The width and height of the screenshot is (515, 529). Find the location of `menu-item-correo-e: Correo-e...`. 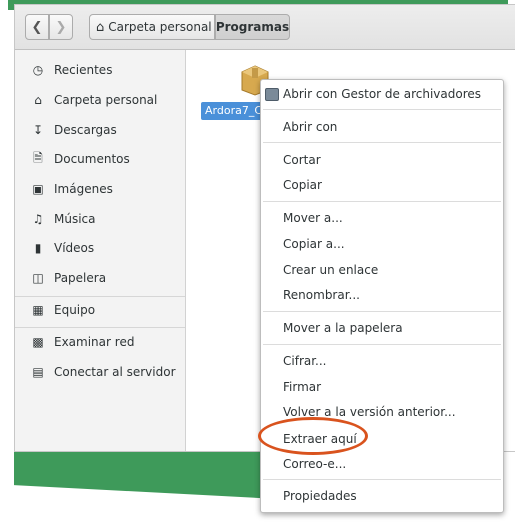

menu-item-correo-e: Correo-e... is located at coordinates (382, 464).